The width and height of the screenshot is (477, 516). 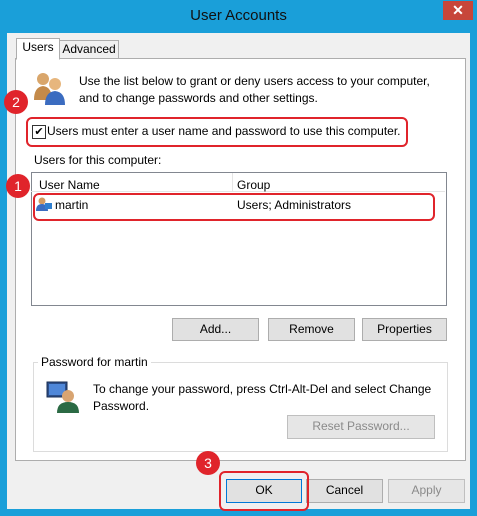 What do you see at coordinates (62, 397) in the screenshot?
I see `user-monitor-icon` at bounding box center [62, 397].